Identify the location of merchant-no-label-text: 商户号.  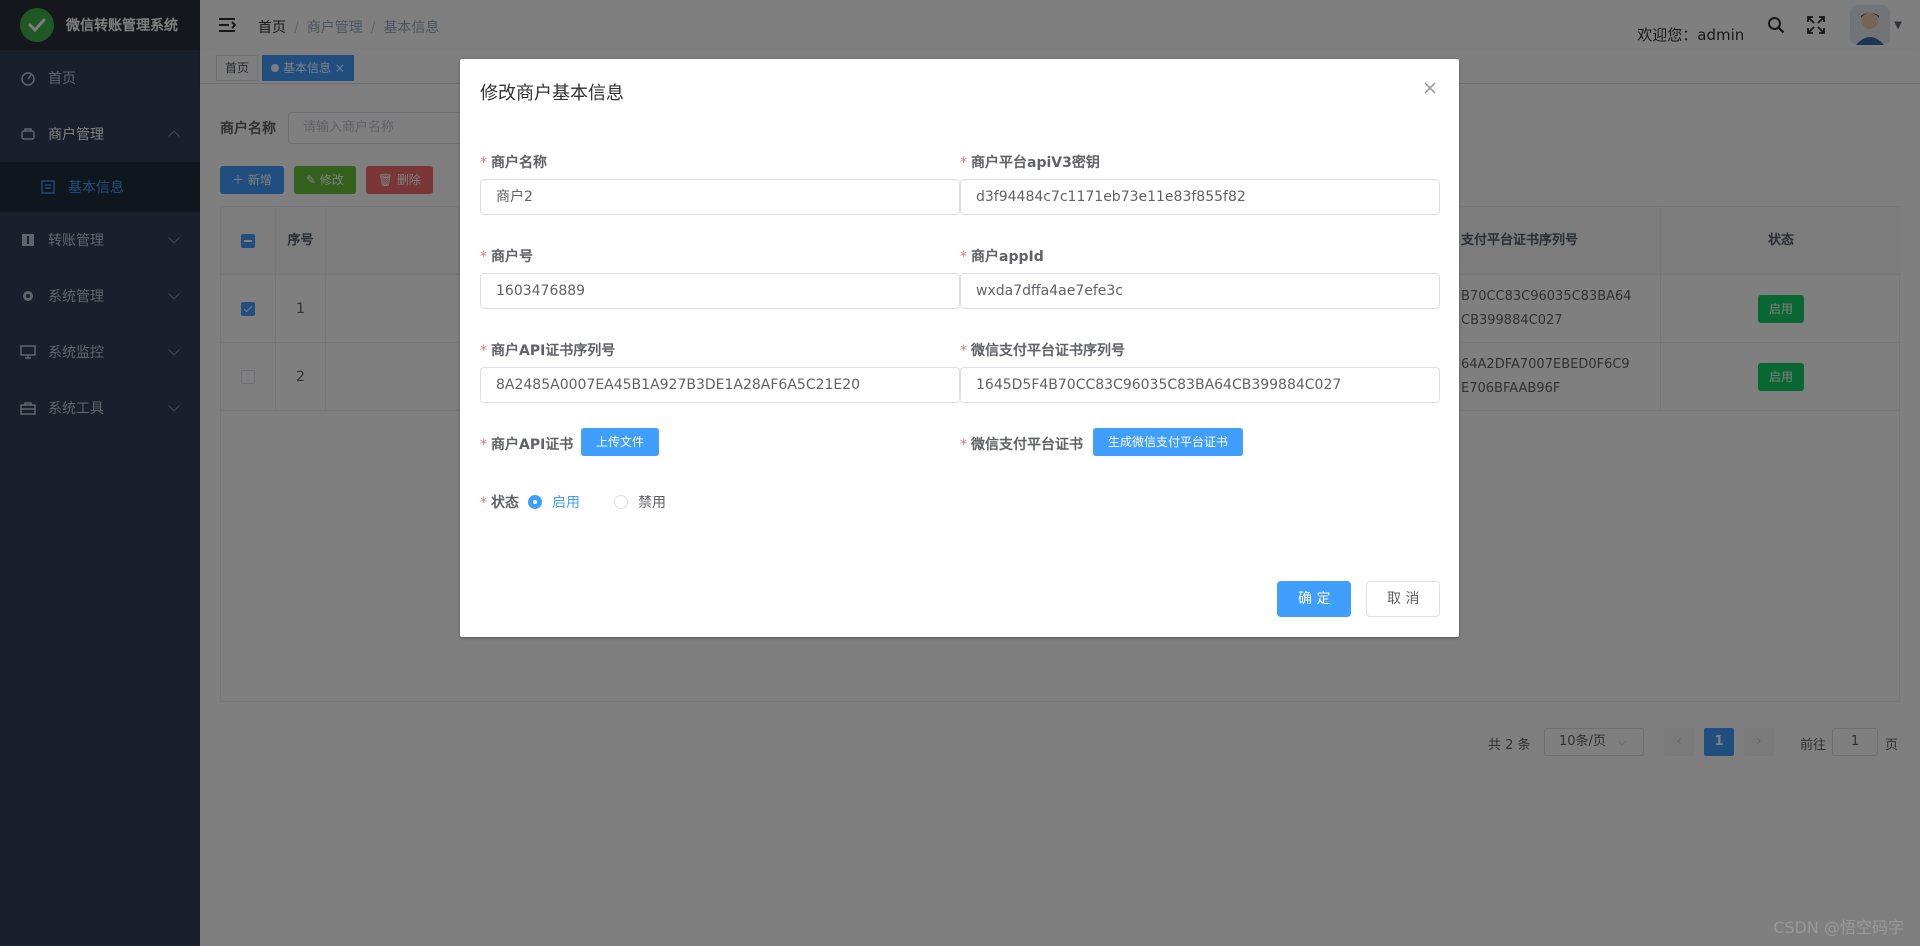
(512, 257).